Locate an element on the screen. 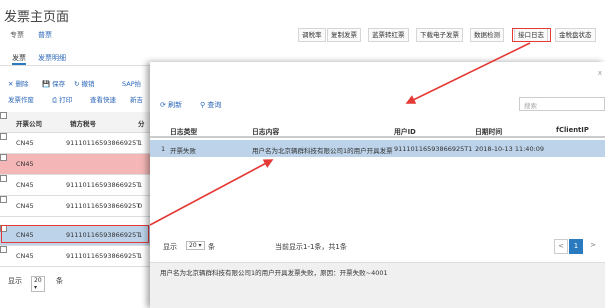 This screenshot has width=605, height=308. subtab-invoice-detail: 发票明细 is located at coordinates (52, 58).